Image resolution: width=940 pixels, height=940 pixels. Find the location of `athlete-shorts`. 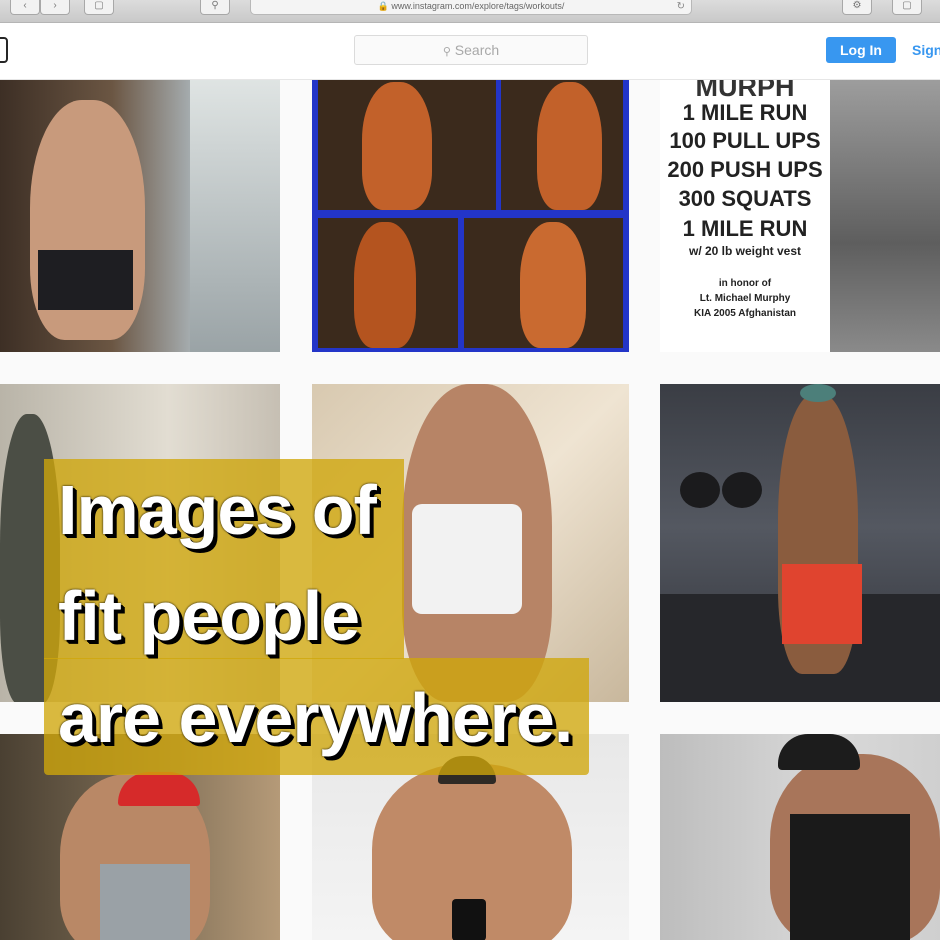

athlete-shorts is located at coordinates (822, 604).